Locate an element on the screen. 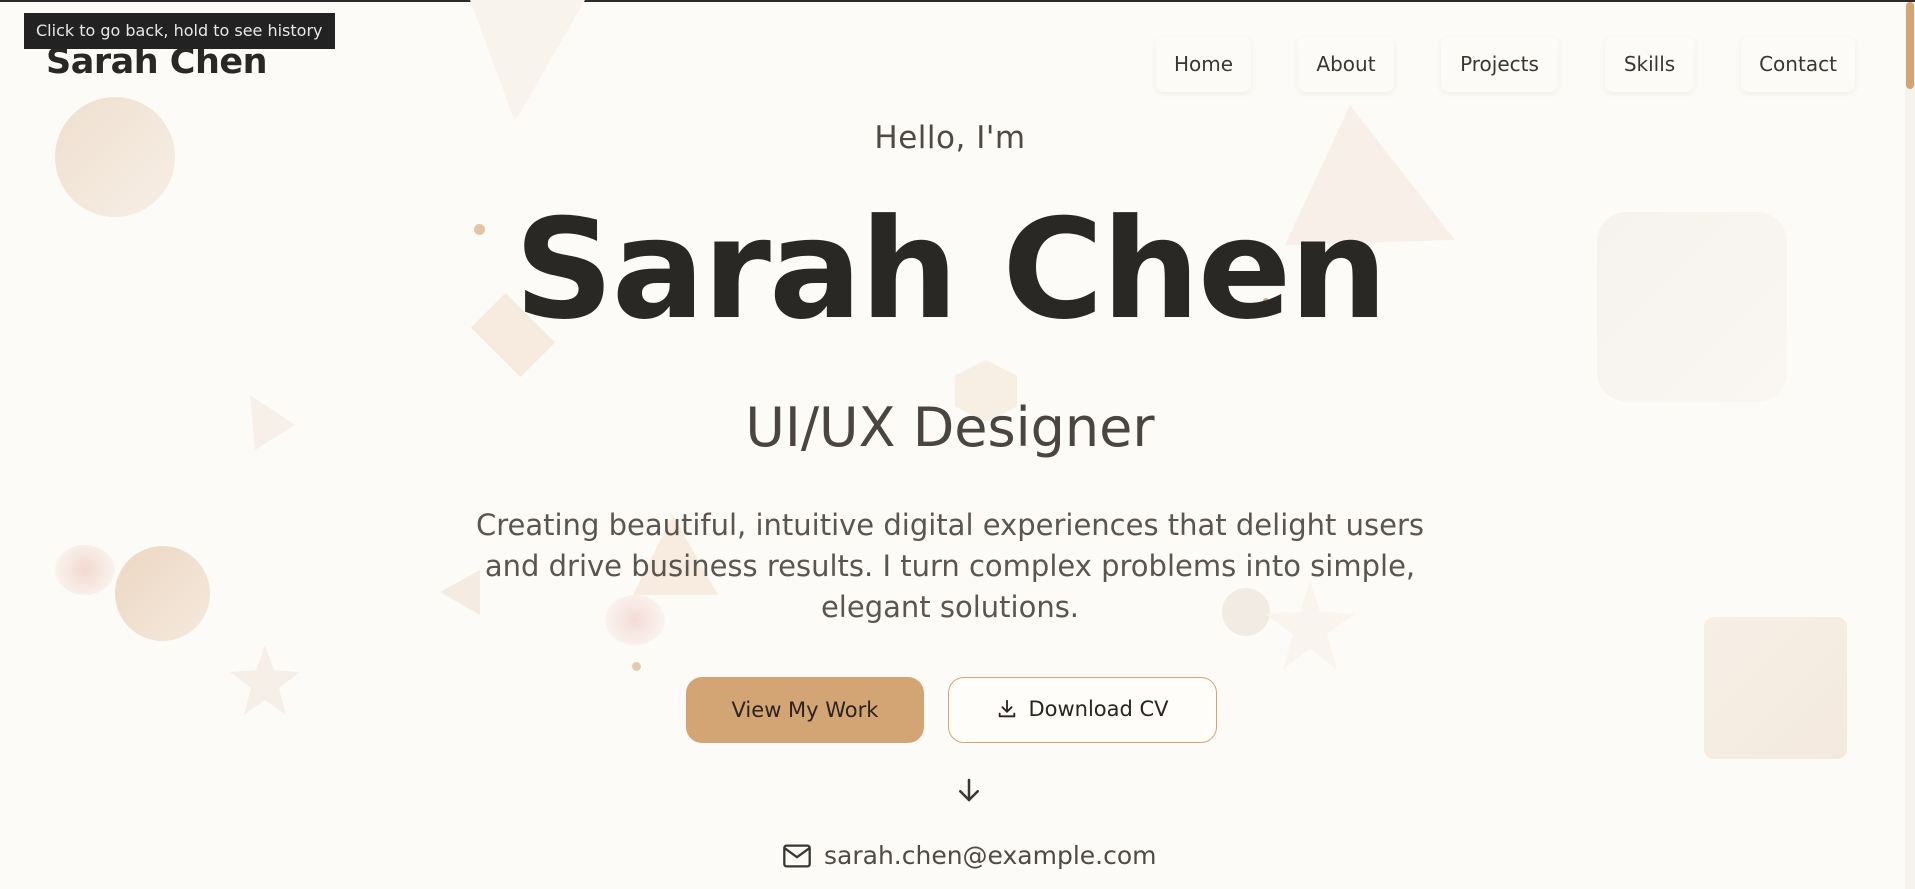 This screenshot has width=1915, height=889. back-tooltip: Click to go back, hold to see history is located at coordinates (179, 31).